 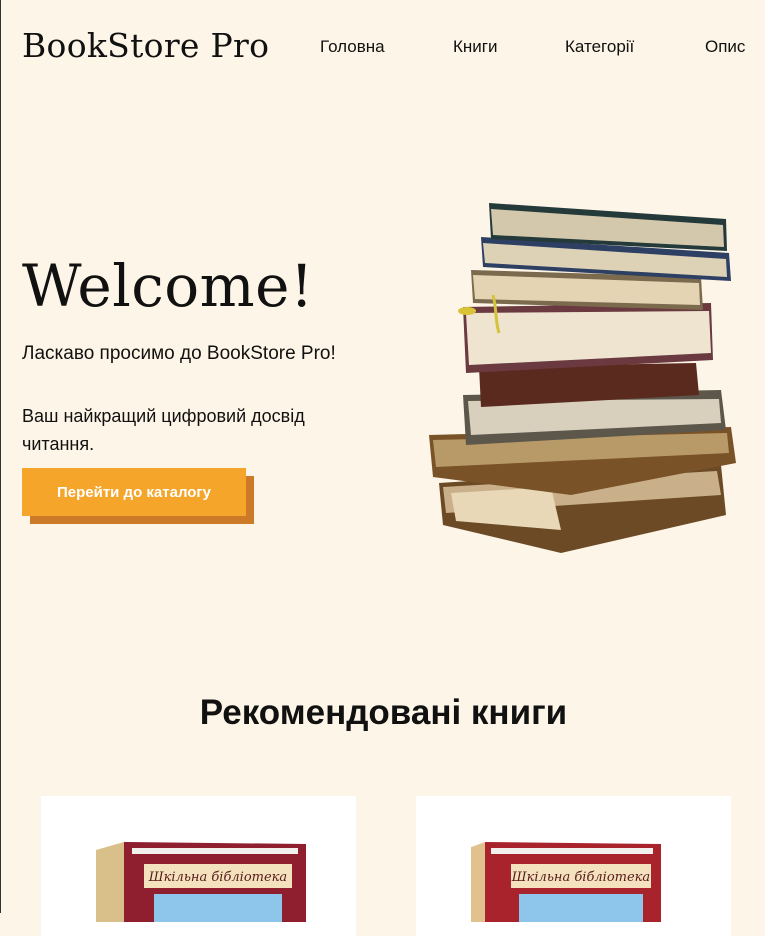 What do you see at coordinates (383, 712) in the screenshot?
I see `featured-section-title: Рекомендовані книги` at bounding box center [383, 712].